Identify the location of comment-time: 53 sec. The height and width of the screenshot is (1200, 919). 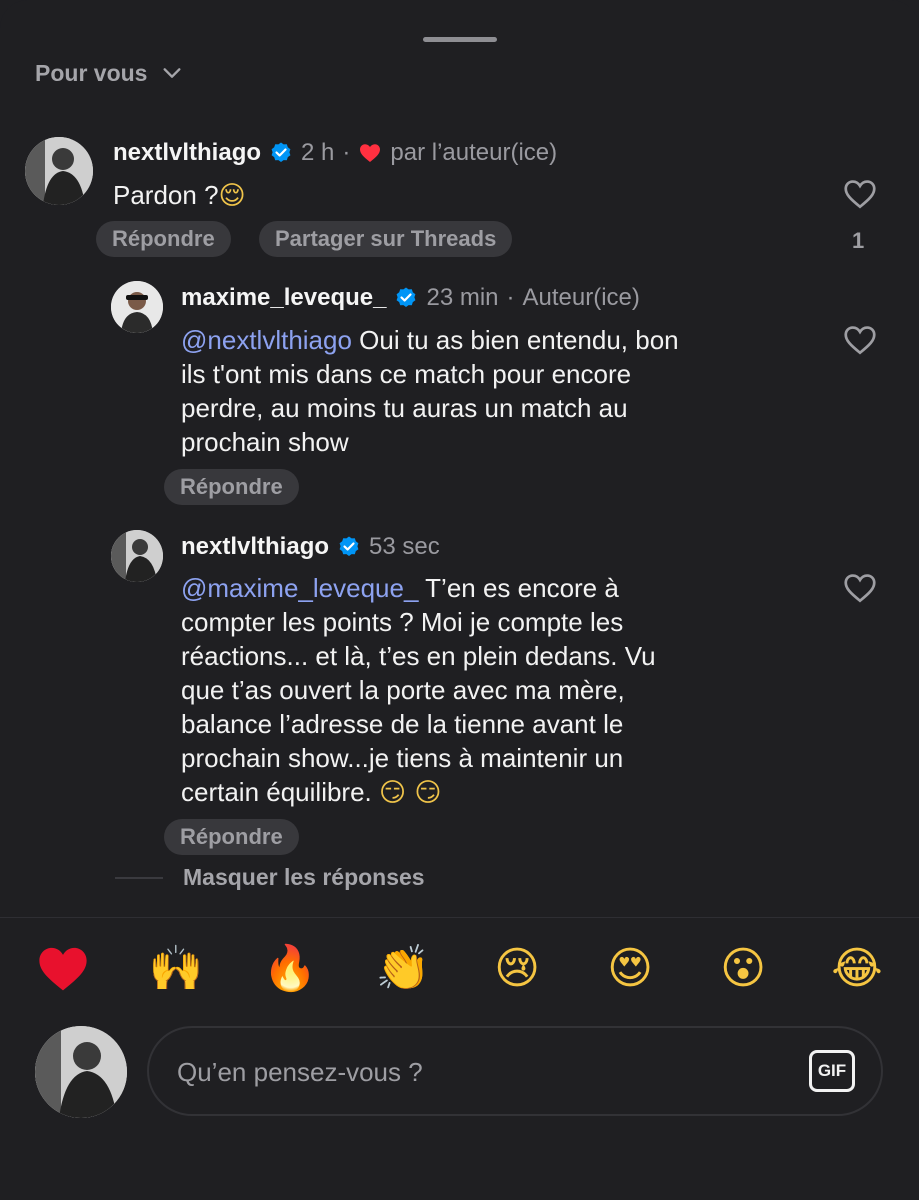
(404, 546).